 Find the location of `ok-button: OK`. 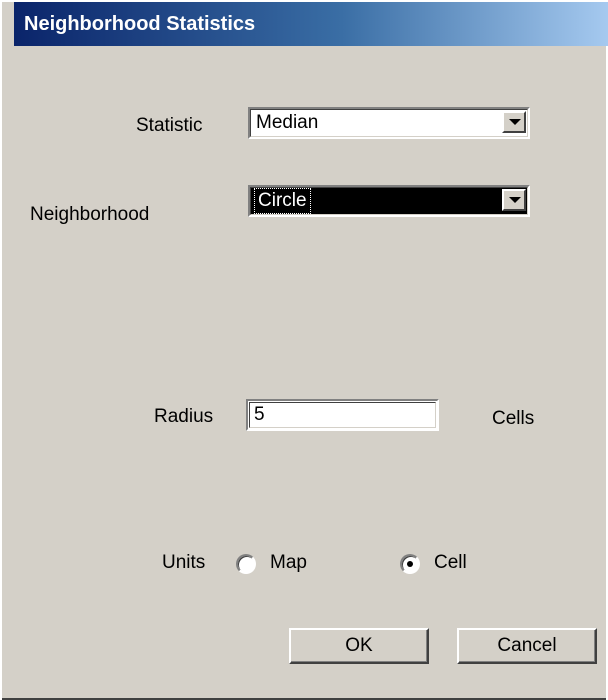

ok-button: OK is located at coordinates (359, 646).